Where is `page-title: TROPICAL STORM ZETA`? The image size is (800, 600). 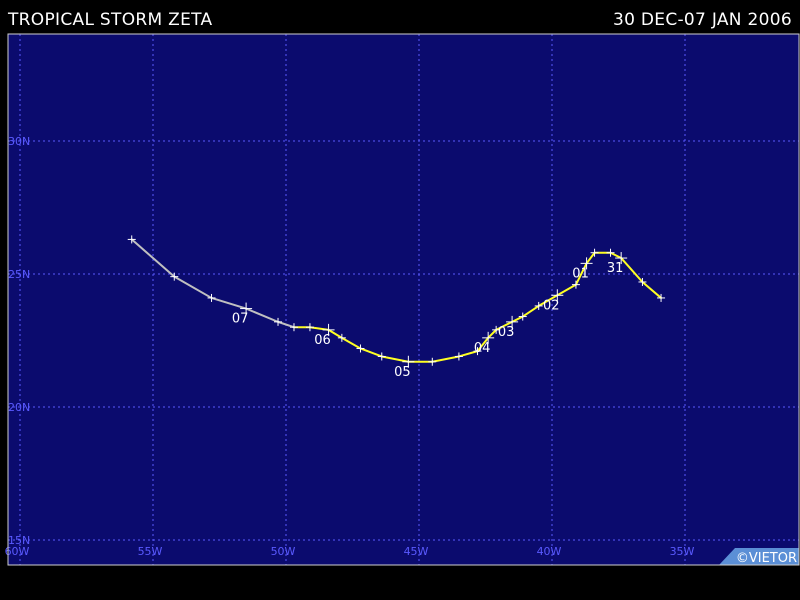
page-title: TROPICAL STORM ZETA is located at coordinates (110, 20).